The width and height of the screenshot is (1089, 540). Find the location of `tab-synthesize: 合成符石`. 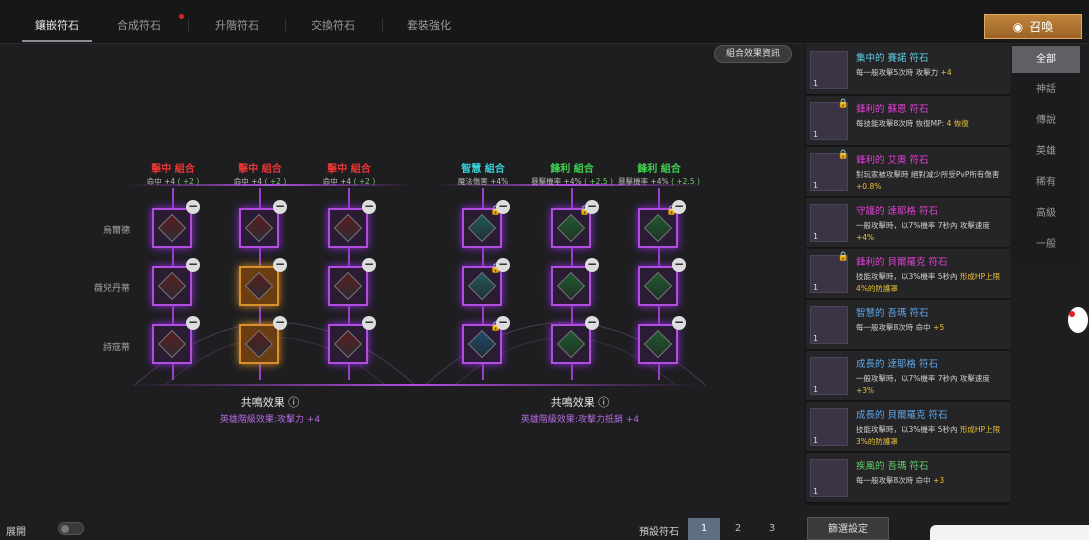

tab-synthesize: 合成符石 is located at coordinates (139, 21).